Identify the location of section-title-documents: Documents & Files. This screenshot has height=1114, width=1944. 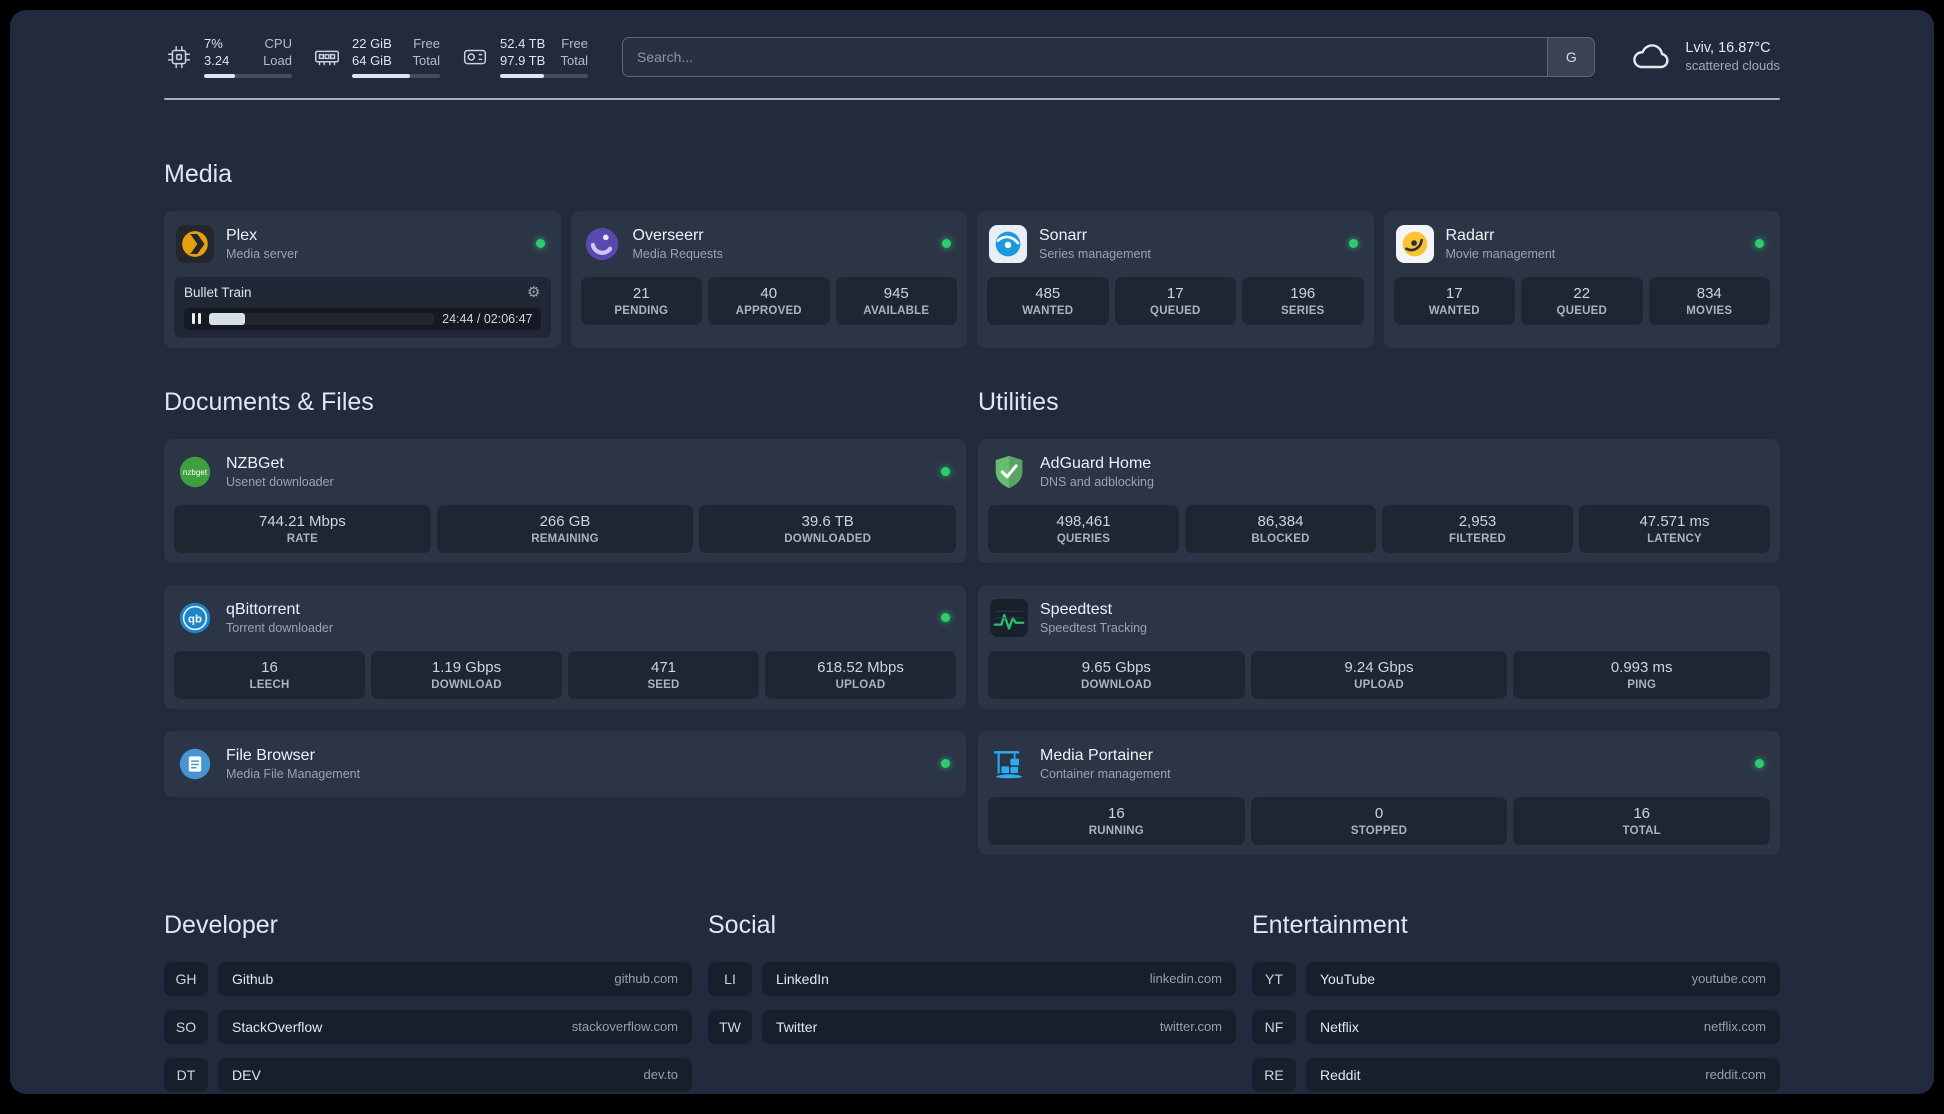
(269, 401).